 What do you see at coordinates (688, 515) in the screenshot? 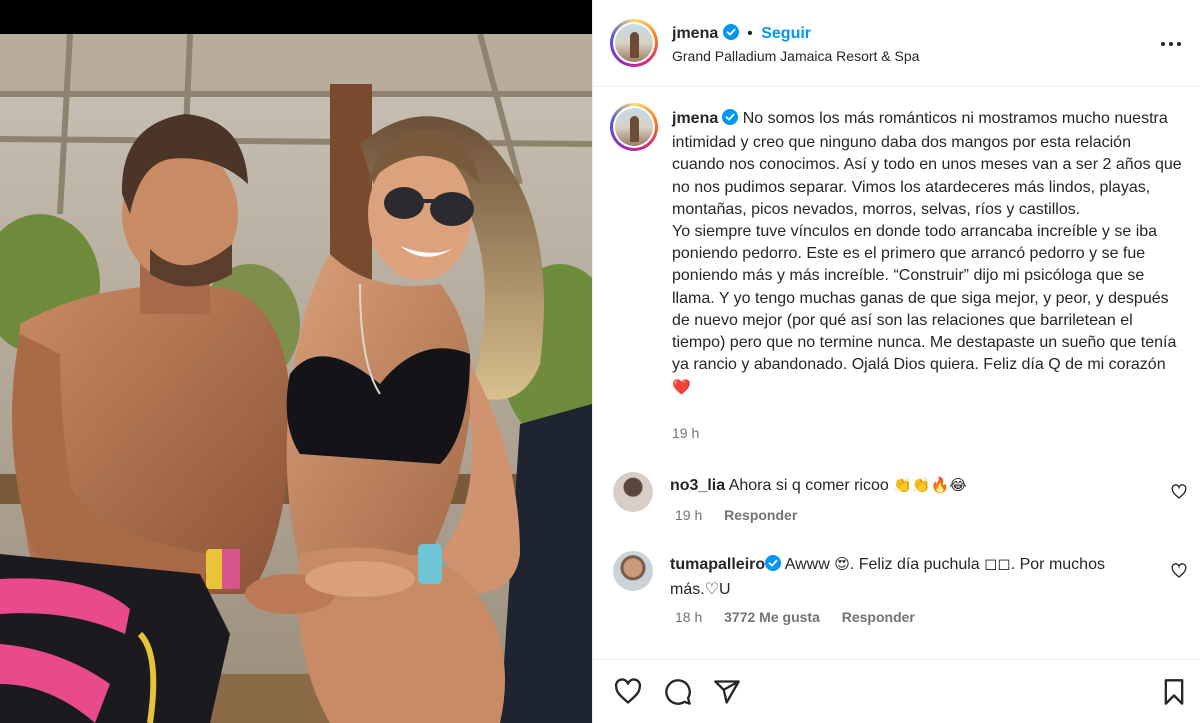
I see `comment-timestamp: 19 h` at bounding box center [688, 515].